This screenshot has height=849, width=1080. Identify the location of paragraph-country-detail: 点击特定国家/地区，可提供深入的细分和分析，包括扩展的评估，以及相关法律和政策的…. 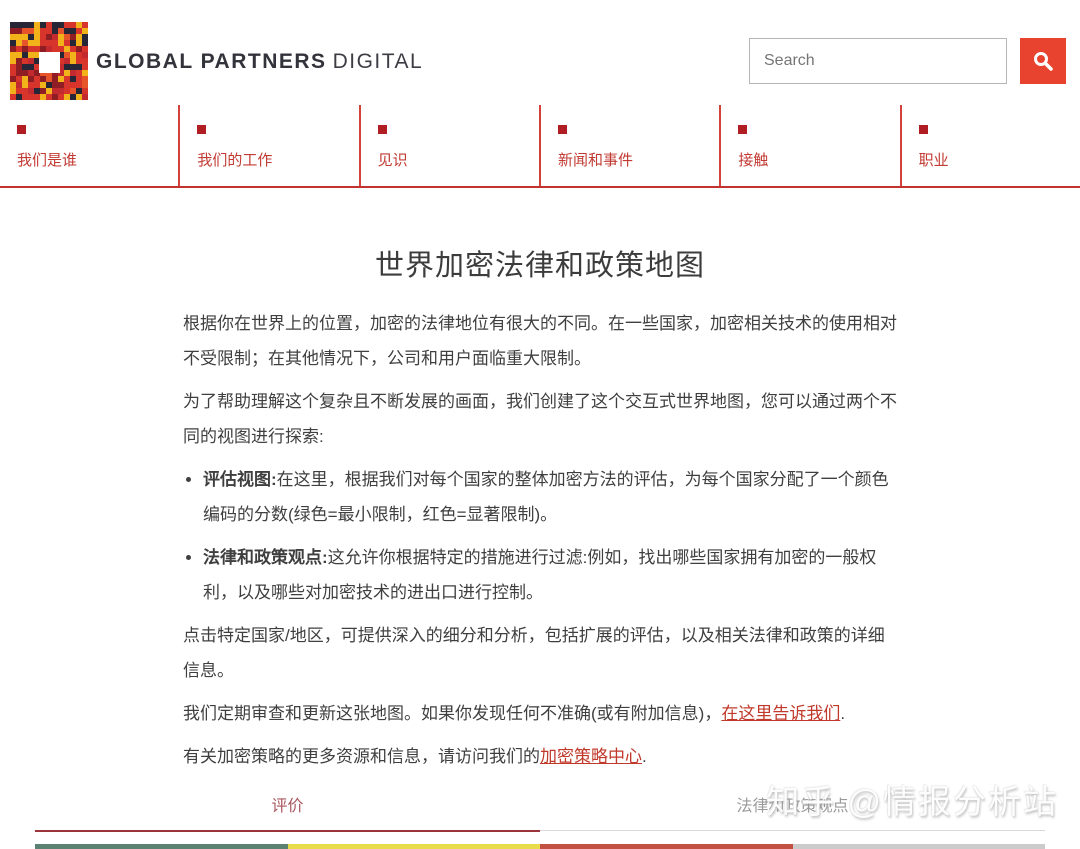
(534, 653).